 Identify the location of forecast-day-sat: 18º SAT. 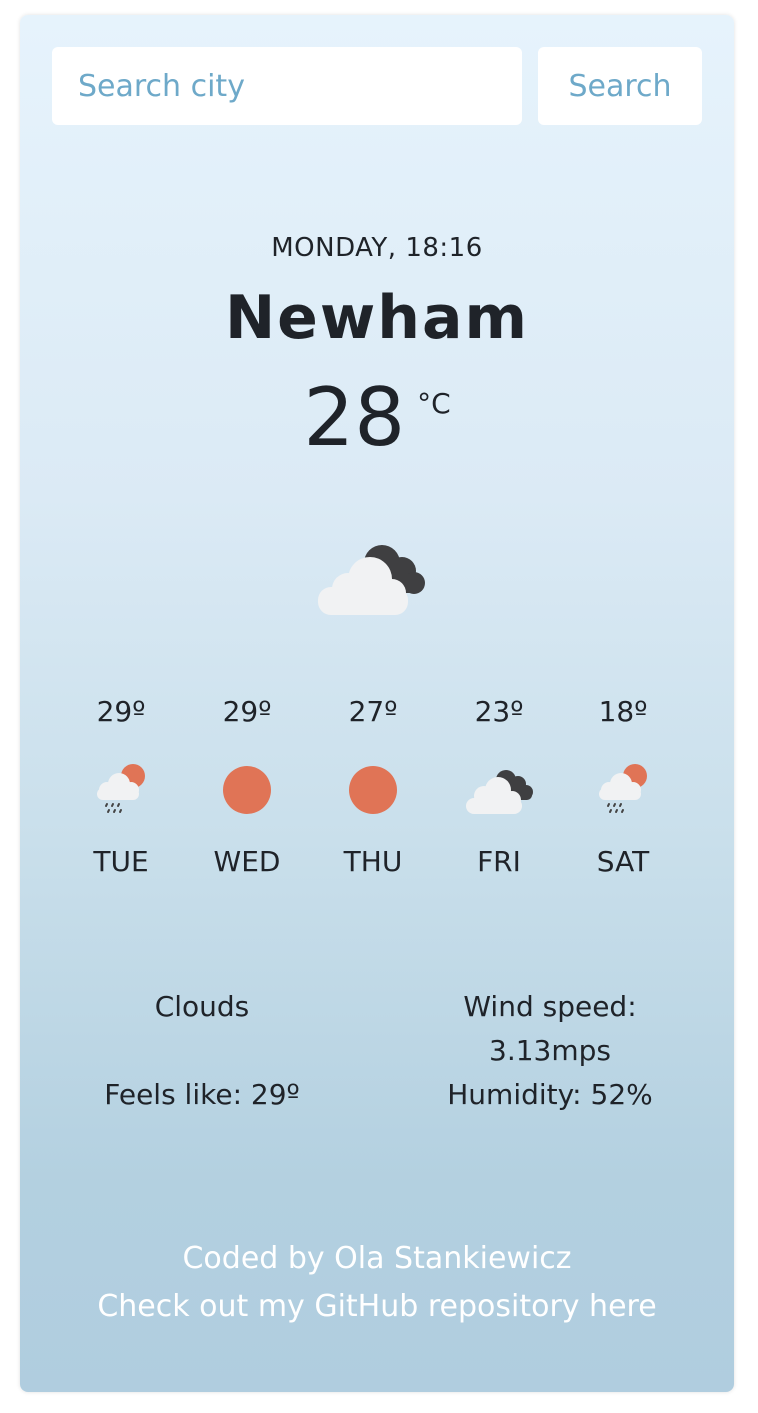
(623, 786).